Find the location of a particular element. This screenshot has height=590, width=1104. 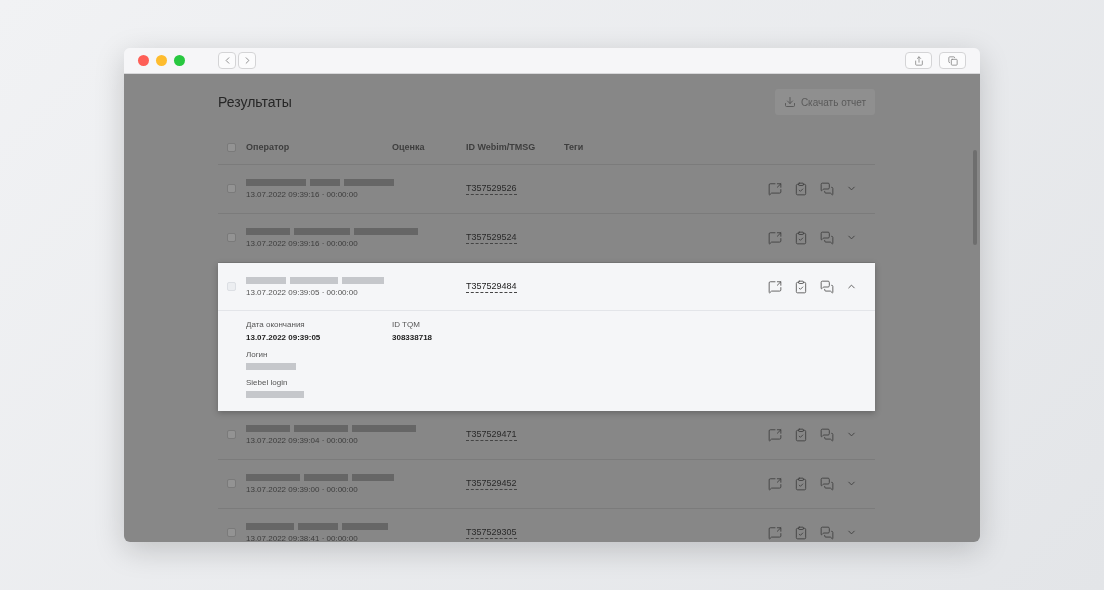

session-id-link: T357529471 is located at coordinates (491, 434).